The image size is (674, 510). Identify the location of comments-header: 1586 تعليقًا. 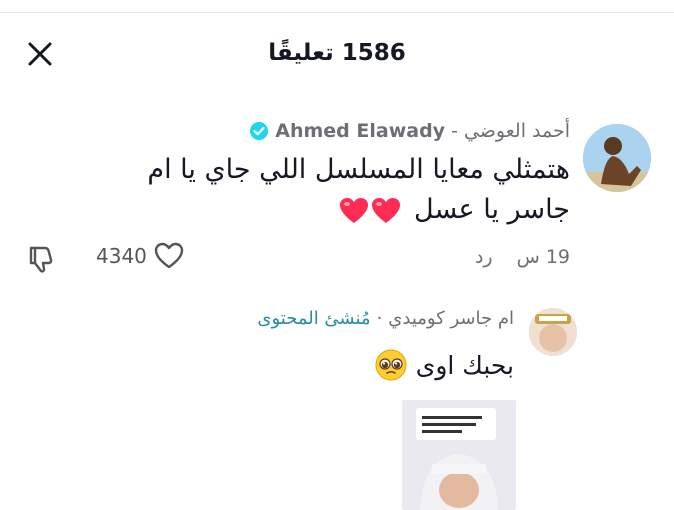
(337, 55).